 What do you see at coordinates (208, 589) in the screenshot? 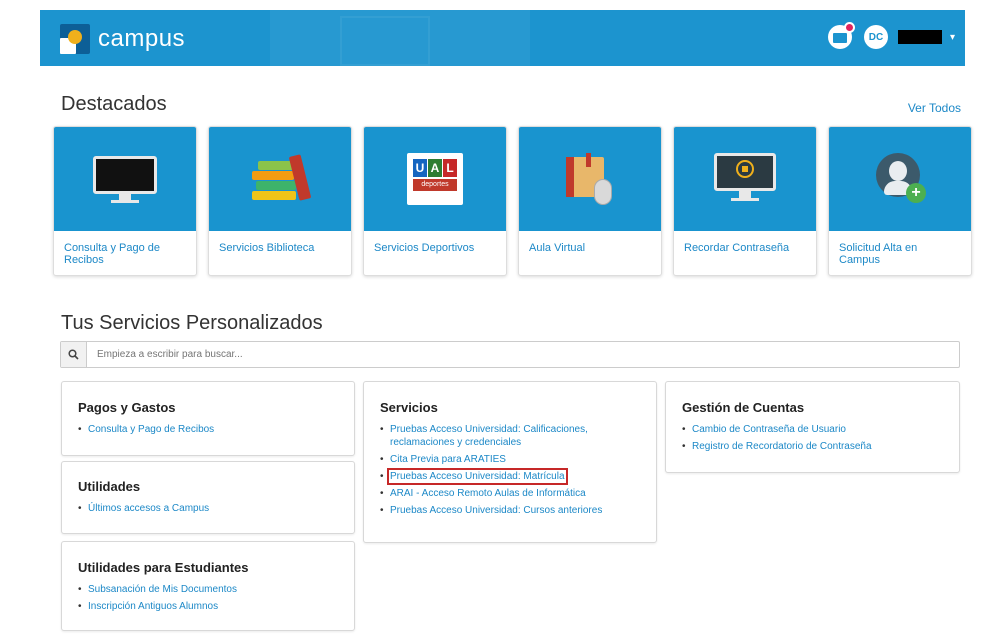
I see `link-subsanacion-documentos: Subsanación de Mis Documentos` at bounding box center [208, 589].